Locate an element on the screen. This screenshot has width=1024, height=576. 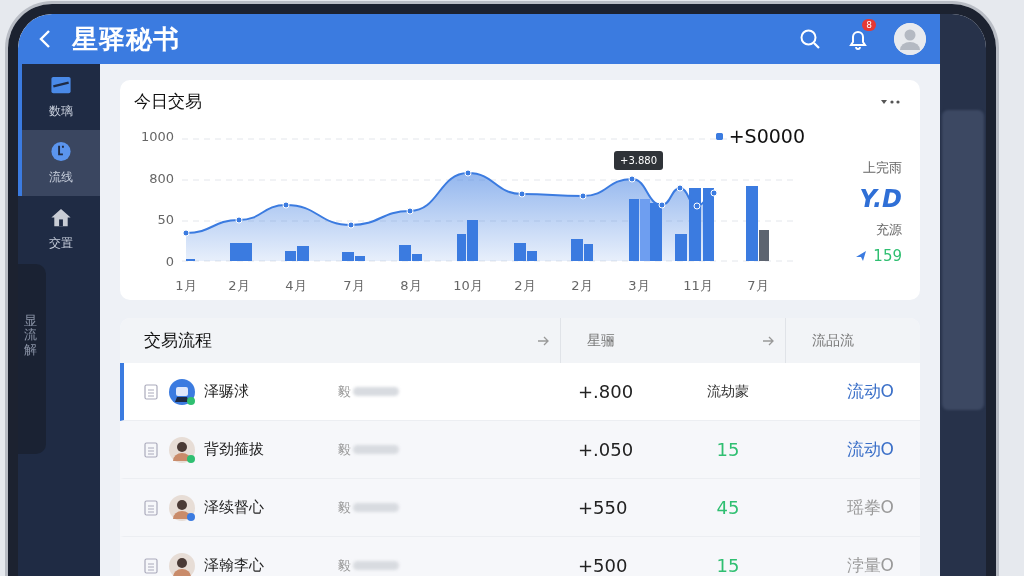
stat-label: 充源 is located at coordinates (889, 230).